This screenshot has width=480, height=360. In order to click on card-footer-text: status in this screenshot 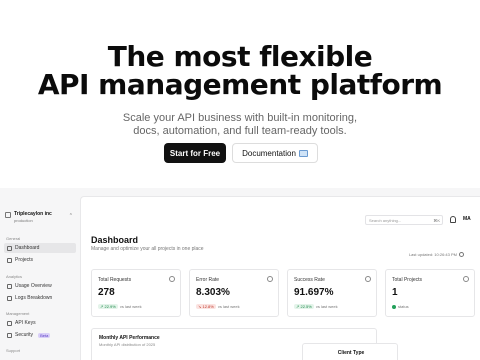, I will do `click(403, 306)`.